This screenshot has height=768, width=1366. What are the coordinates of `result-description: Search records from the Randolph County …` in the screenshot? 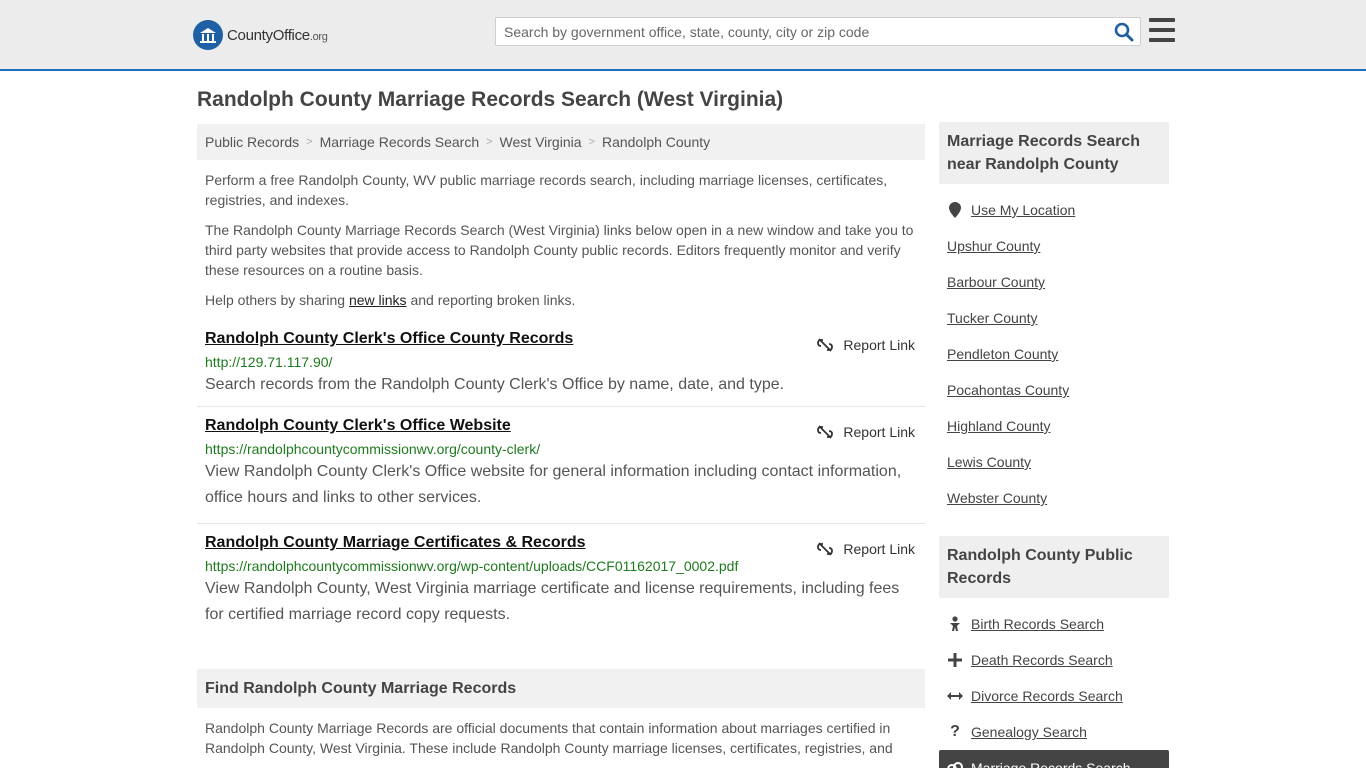 It's located at (495, 384).